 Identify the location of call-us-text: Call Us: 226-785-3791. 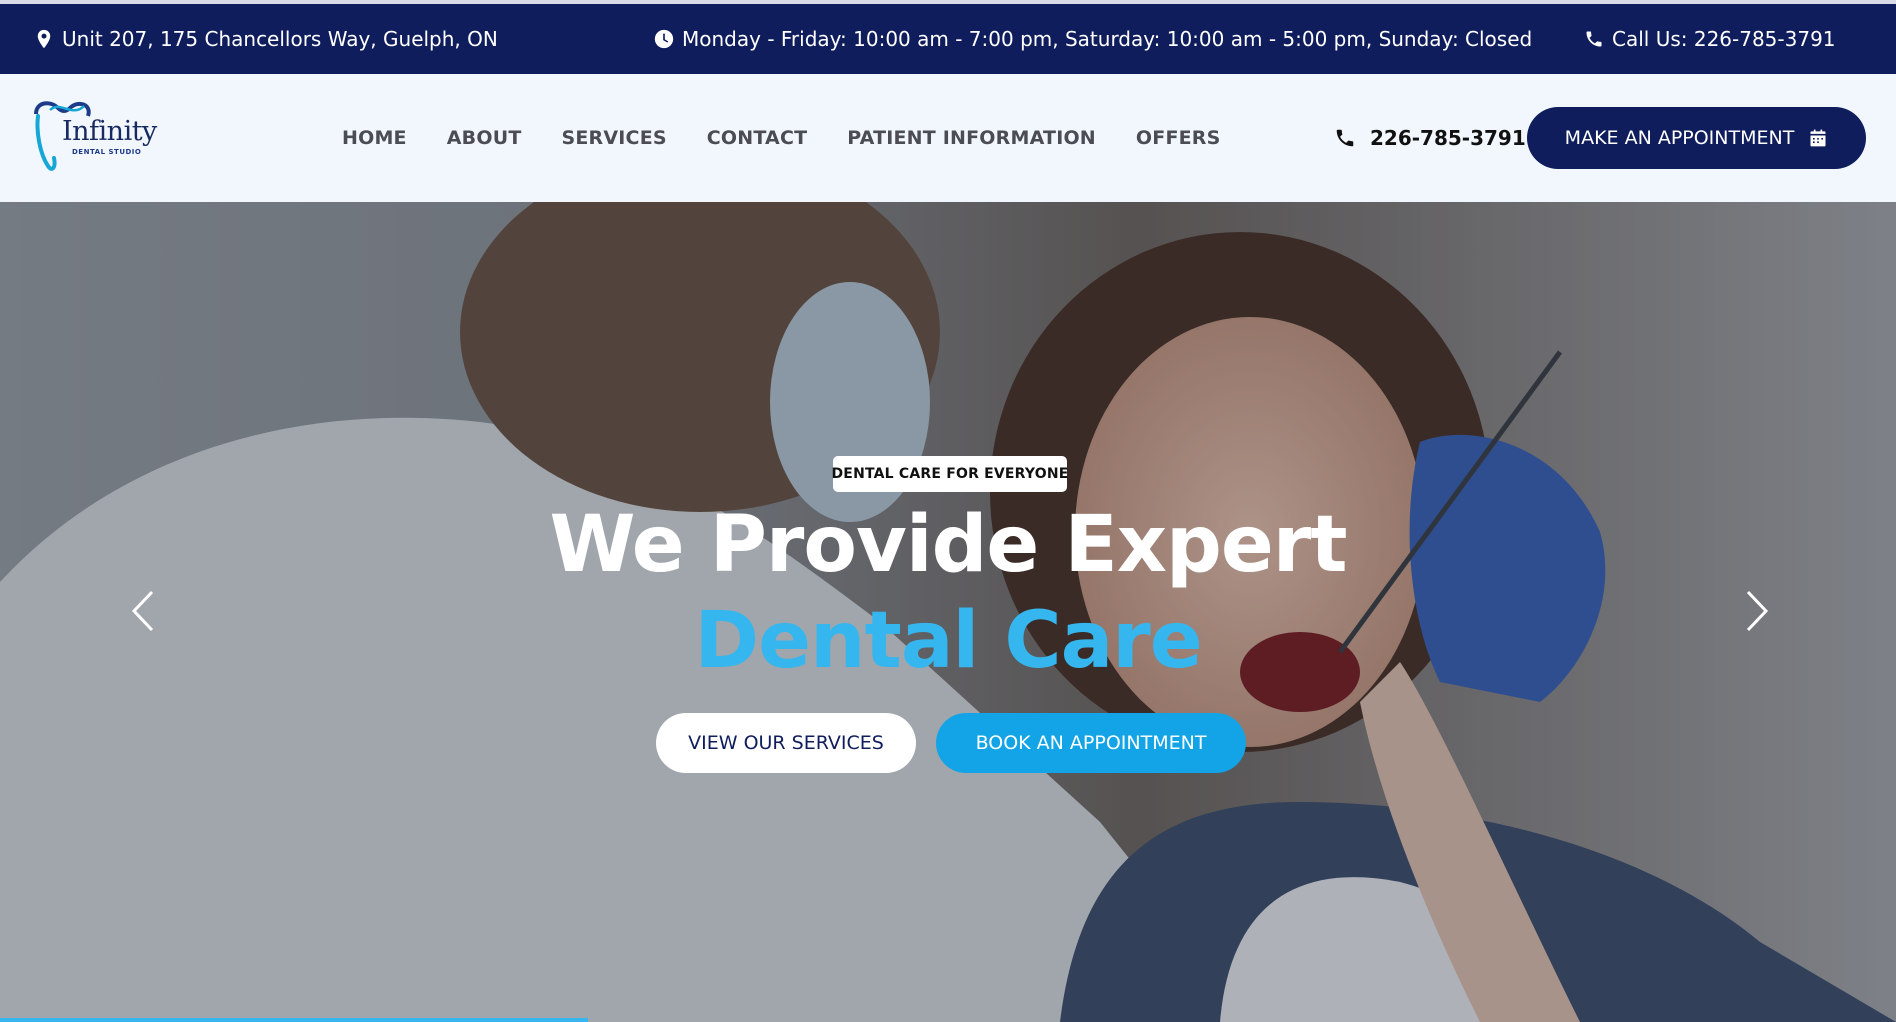
(1724, 39).